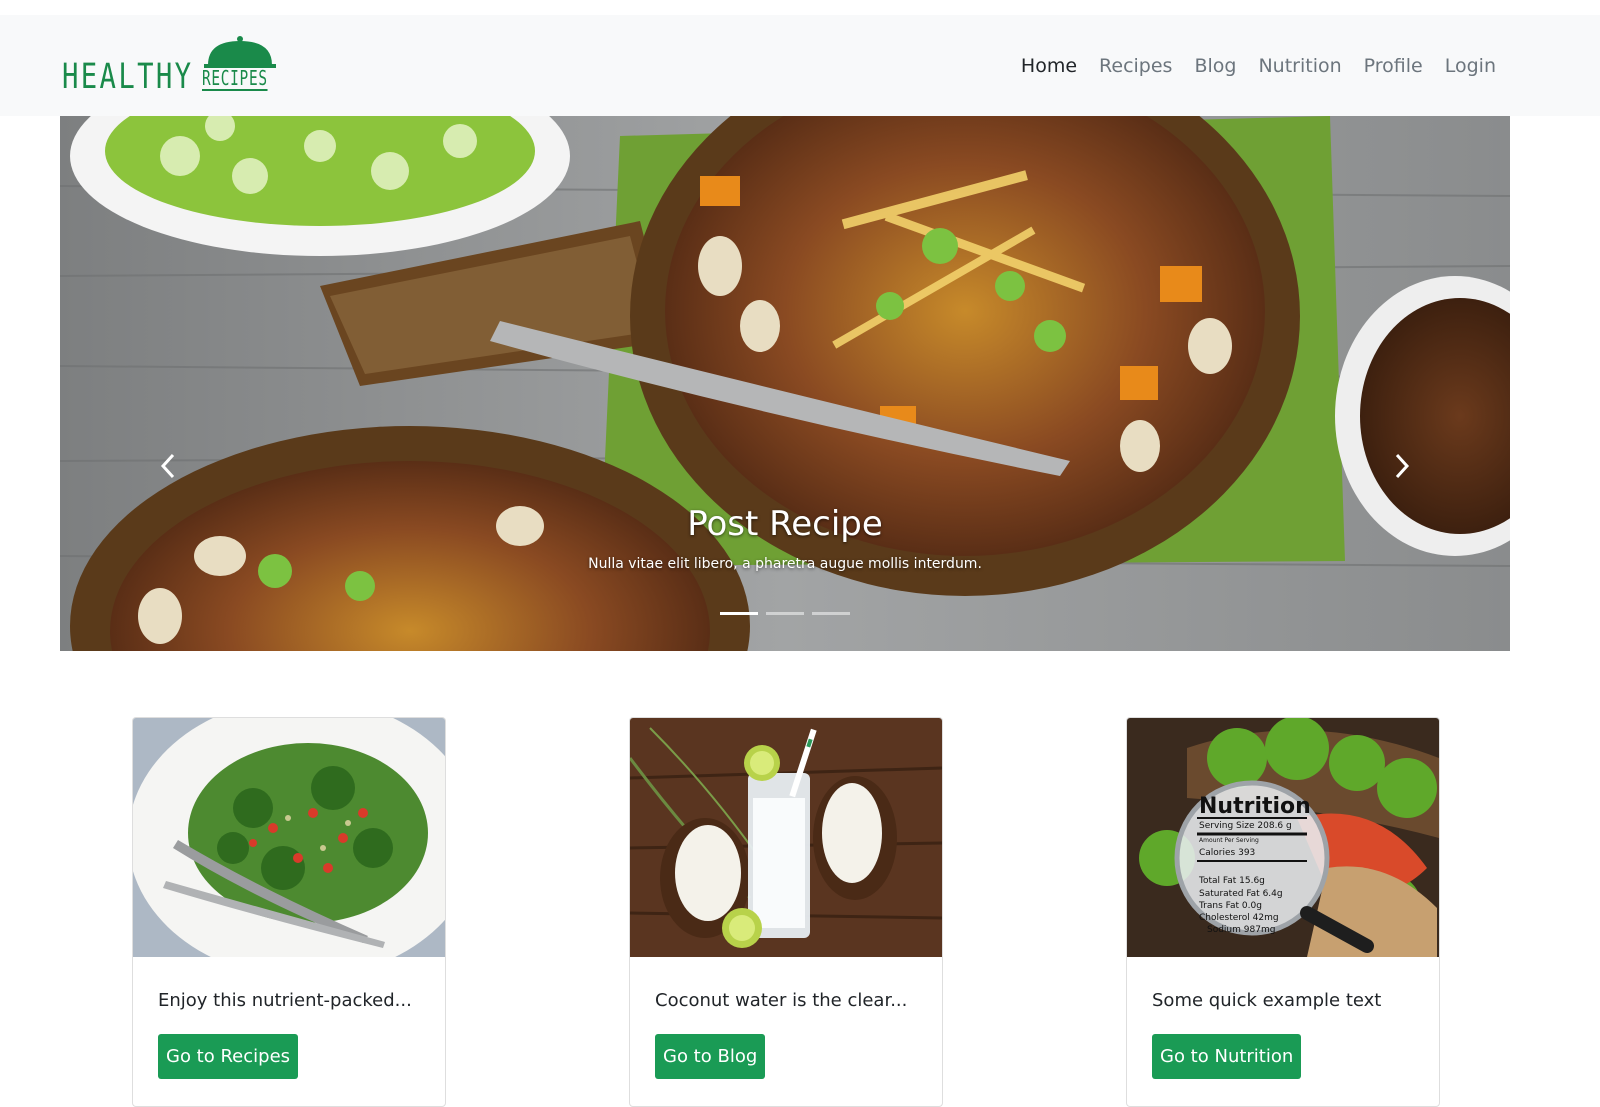  What do you see at coordinates (710, 1056) in the screenshot?
I see `go-to-blog-button: Go to Blog` at bounding box center [710, 1056].